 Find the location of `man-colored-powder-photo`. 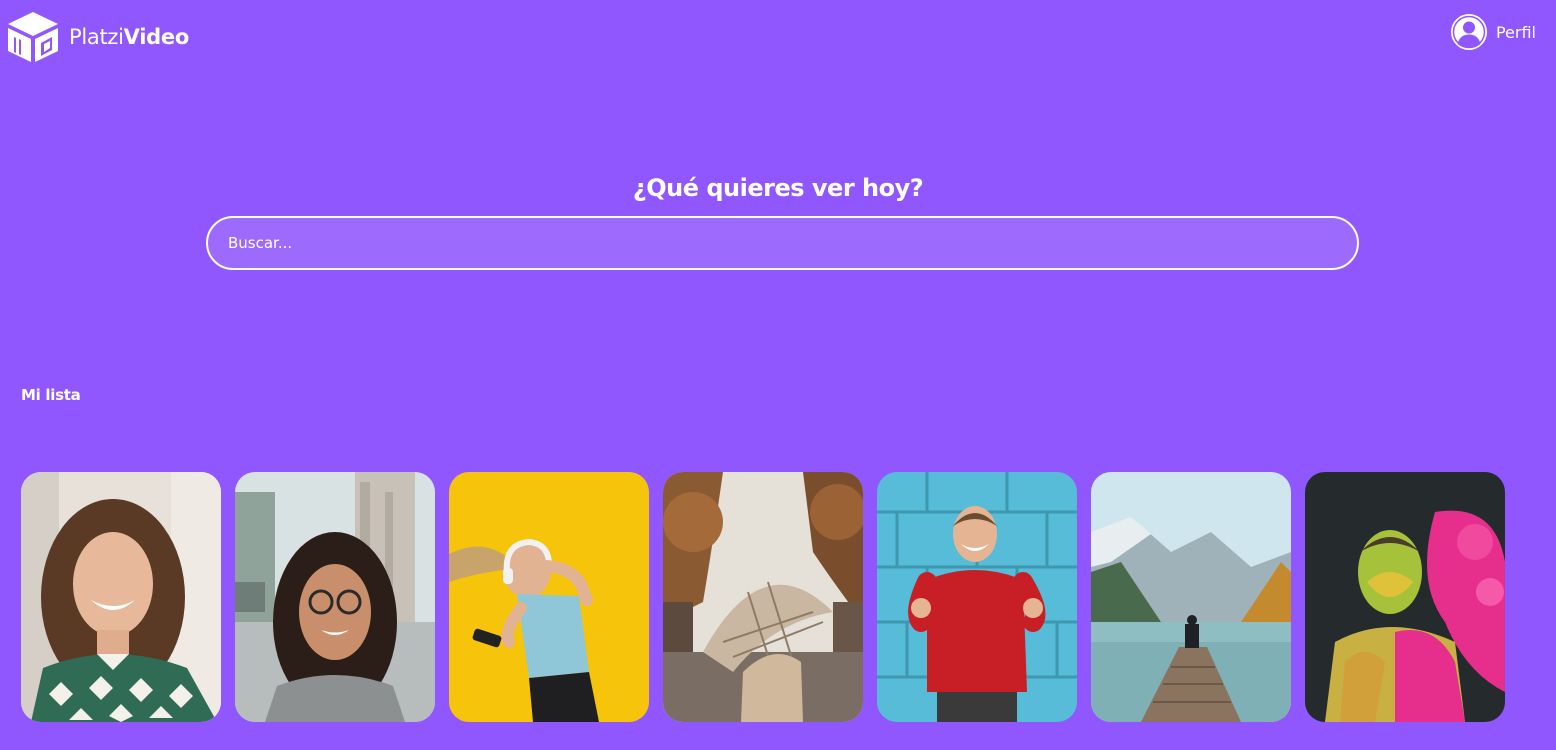

man-colored-powder-photo is located at coordinates (1405, 597).